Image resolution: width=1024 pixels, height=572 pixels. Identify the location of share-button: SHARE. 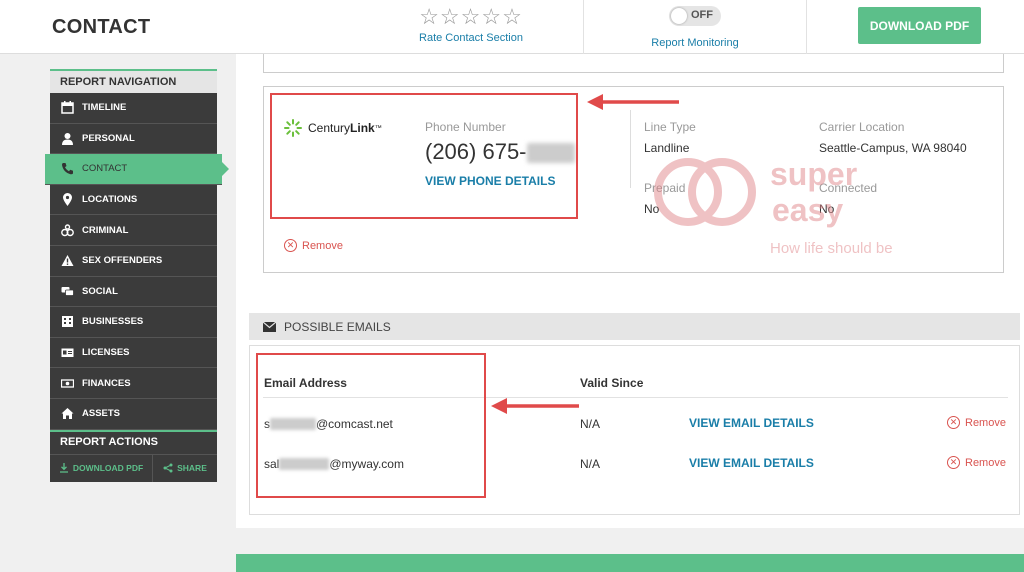
(185, 468).